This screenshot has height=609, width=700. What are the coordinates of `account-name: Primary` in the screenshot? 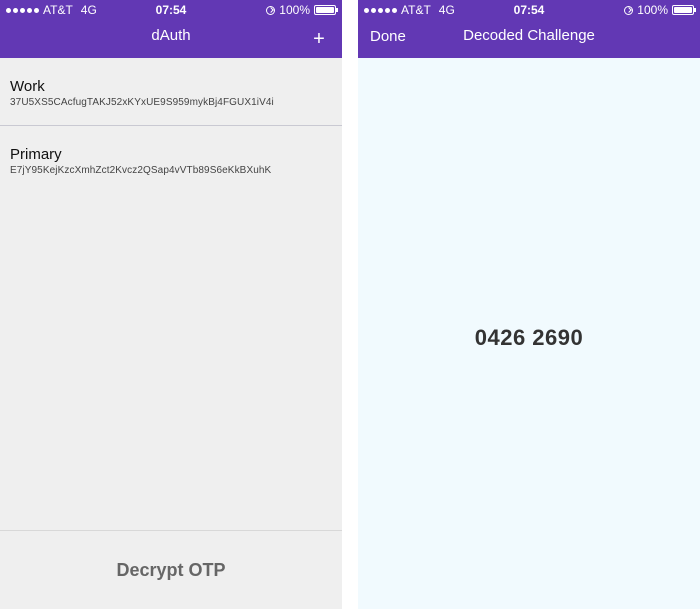 It's located at (36, 154).